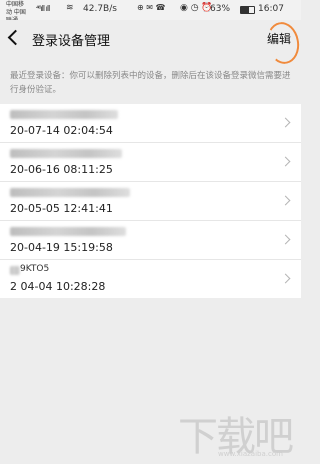  Describe the element at coordinates (100, 9) in the screenshot. I see `network-speed: 42.7B/s` at that location.